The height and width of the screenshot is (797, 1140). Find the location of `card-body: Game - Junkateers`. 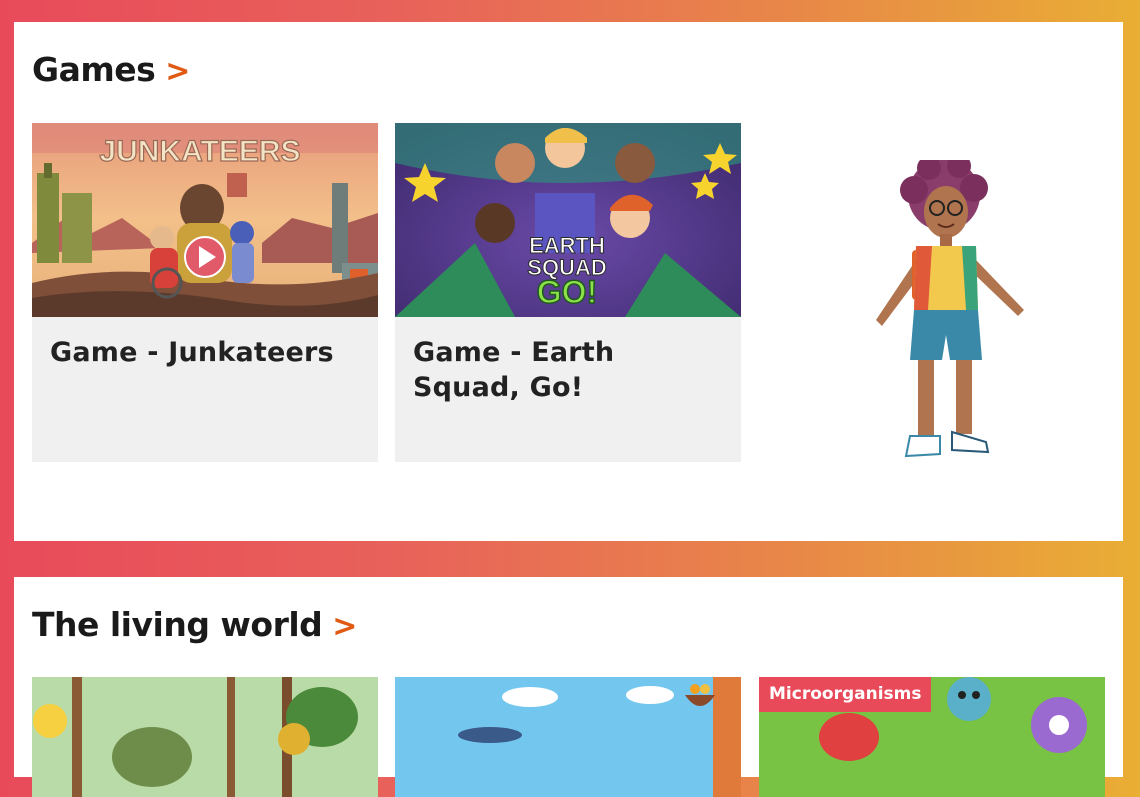

card-body: Game - Junkateers is located at coordinates (205, 389).